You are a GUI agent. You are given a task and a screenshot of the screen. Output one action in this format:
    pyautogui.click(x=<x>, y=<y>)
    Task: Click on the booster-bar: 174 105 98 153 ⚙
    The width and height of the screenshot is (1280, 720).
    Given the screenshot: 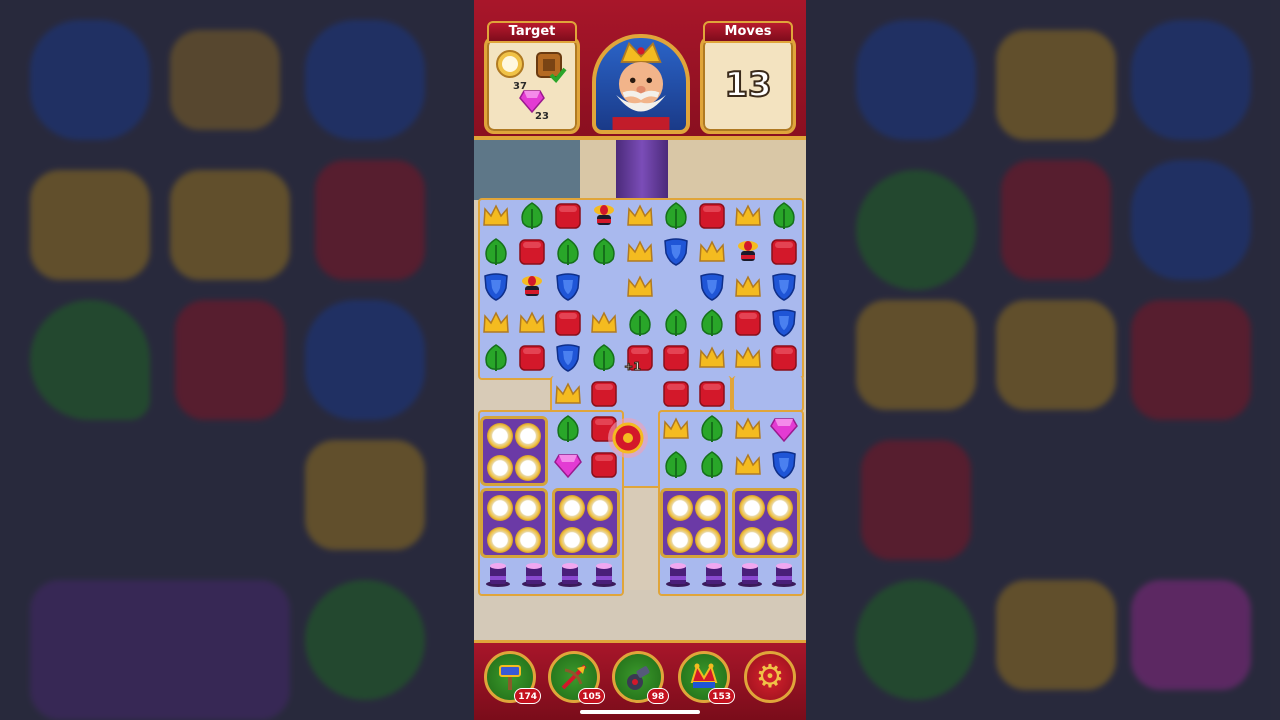 What is the action you would take?
    pyautogui.click(x=640, y=680)
    